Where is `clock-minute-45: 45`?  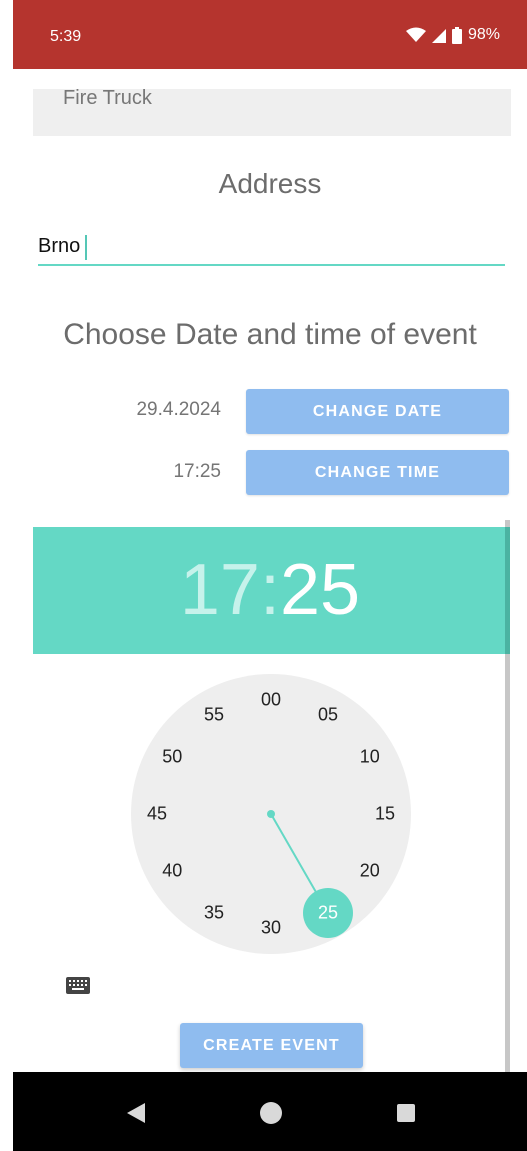 clock-minute-45: 45 is located at coordinates (157, 814).